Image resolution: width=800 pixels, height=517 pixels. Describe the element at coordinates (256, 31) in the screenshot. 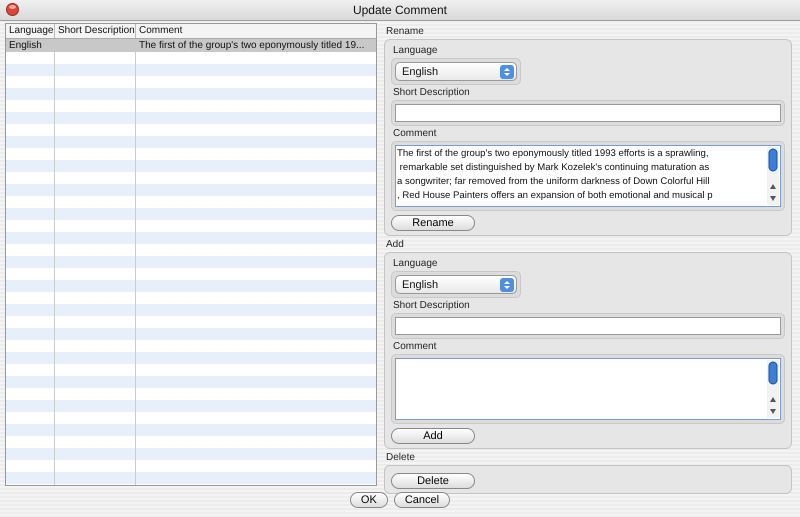

I see `column-header: Comment` at that location.